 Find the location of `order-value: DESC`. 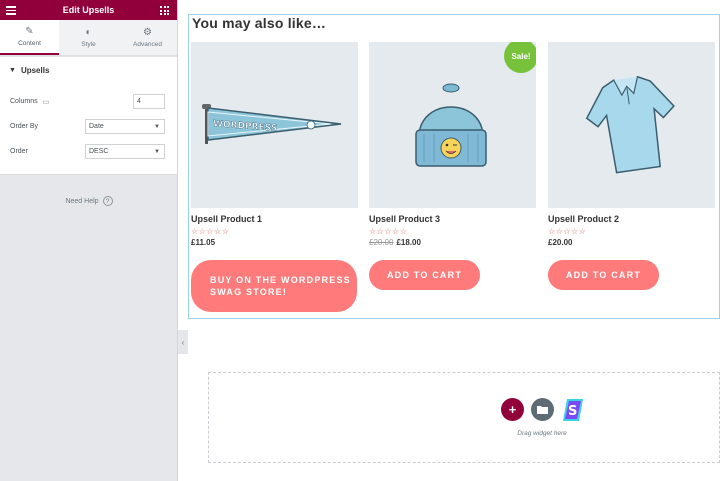

order-value: DESC is located at coordinates (99, 151).